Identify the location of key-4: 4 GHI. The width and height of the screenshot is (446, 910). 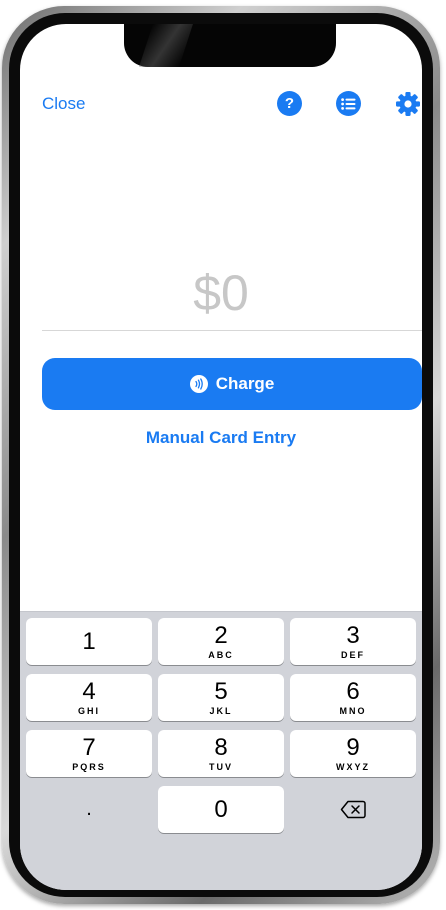
(89, 697).